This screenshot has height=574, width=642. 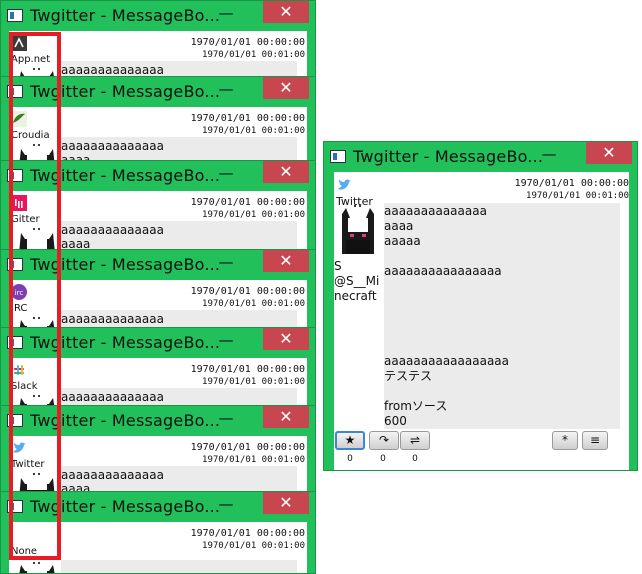 What do you see at coordinates (565, 440) in the screenshot?
I see `more-button: *` at bounding box center [565, 440].